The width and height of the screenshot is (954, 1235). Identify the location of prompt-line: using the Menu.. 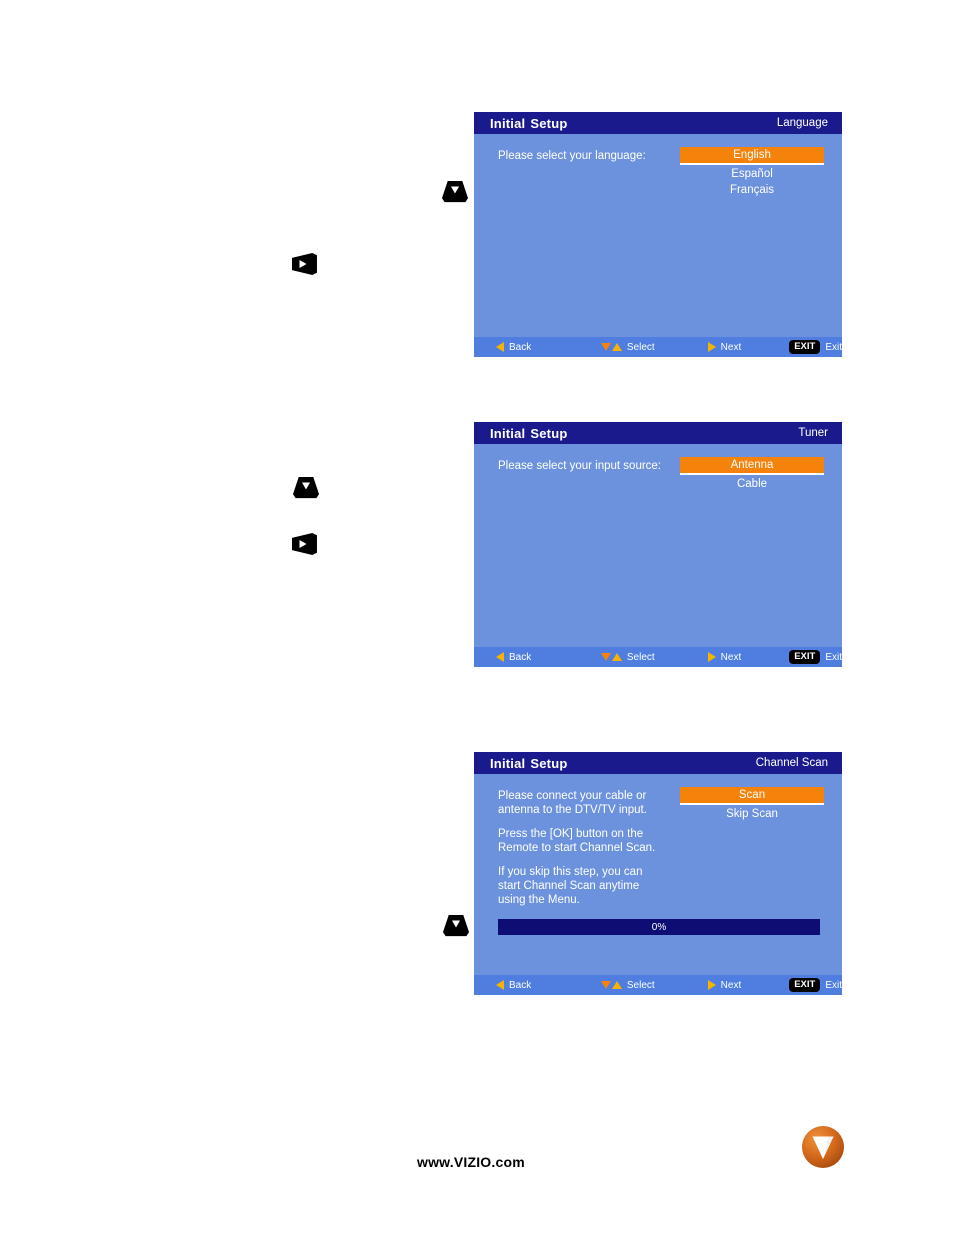
(539, 900).